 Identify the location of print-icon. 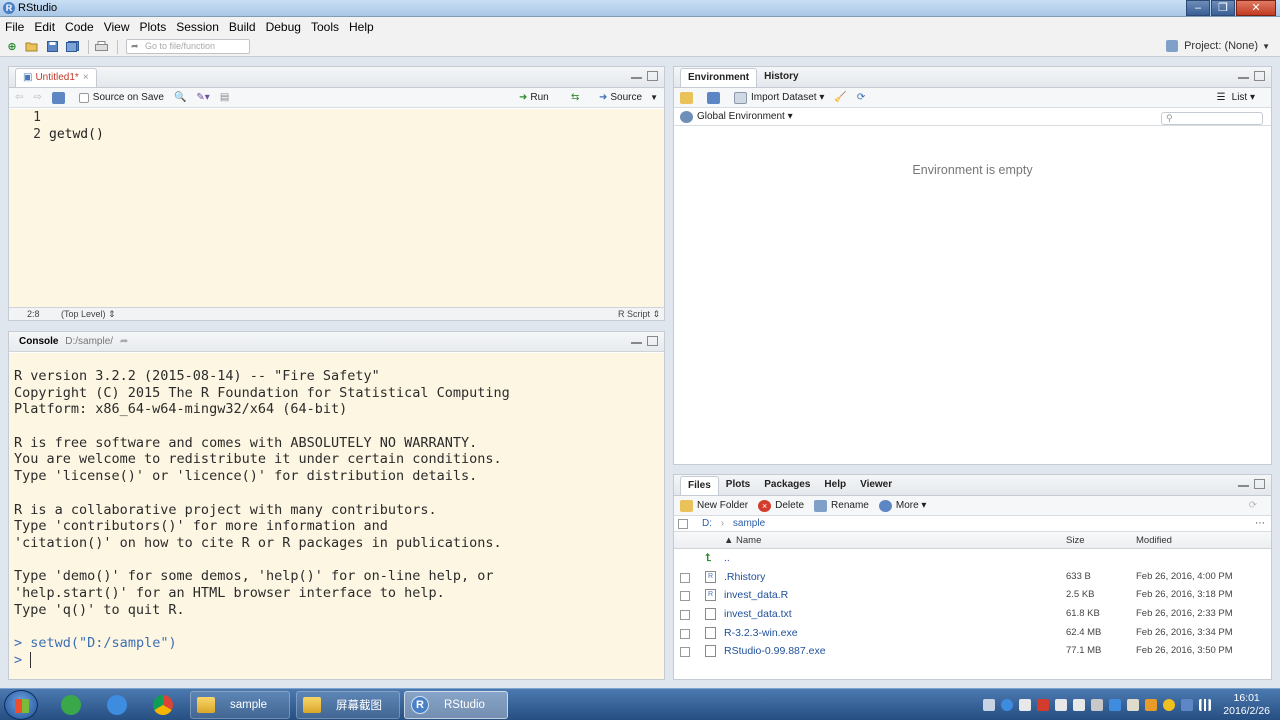
(101, 47).